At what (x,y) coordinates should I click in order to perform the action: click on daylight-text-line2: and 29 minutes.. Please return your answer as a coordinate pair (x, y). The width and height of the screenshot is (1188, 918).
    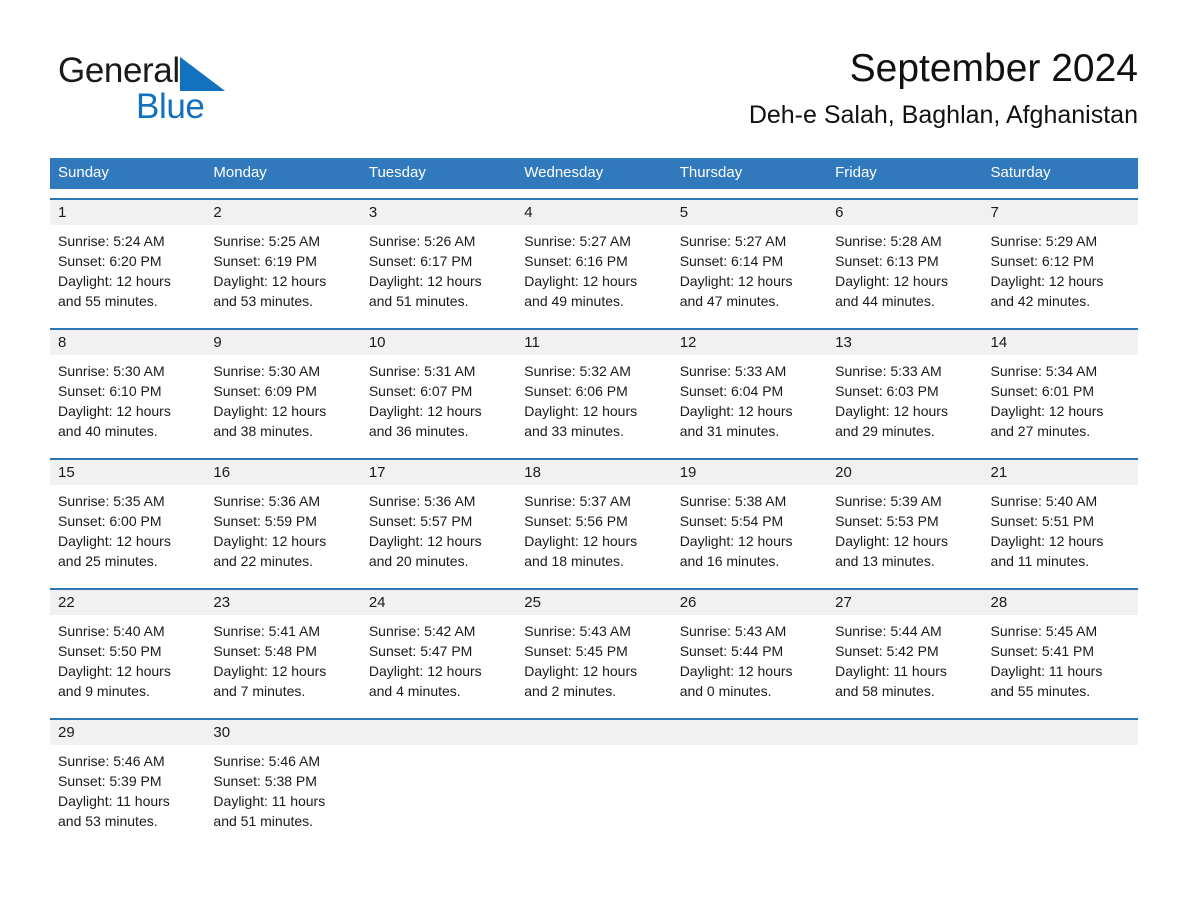
    Looking at the image, I should click on (885, 431).